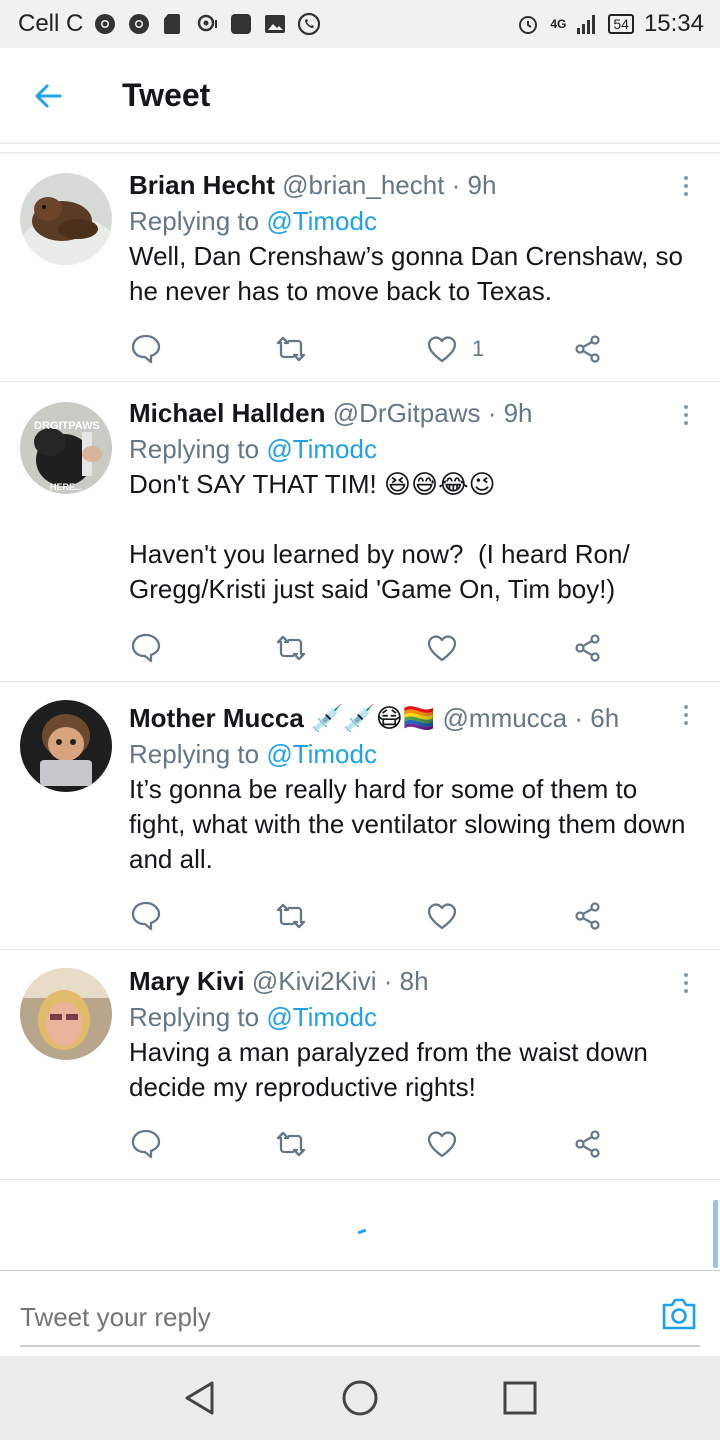 This screenshot has width=720, height=1440. Describe the element at coordinates (363, 185) in the screenshot. I see `author-handle: @brian_hecht` at that location.